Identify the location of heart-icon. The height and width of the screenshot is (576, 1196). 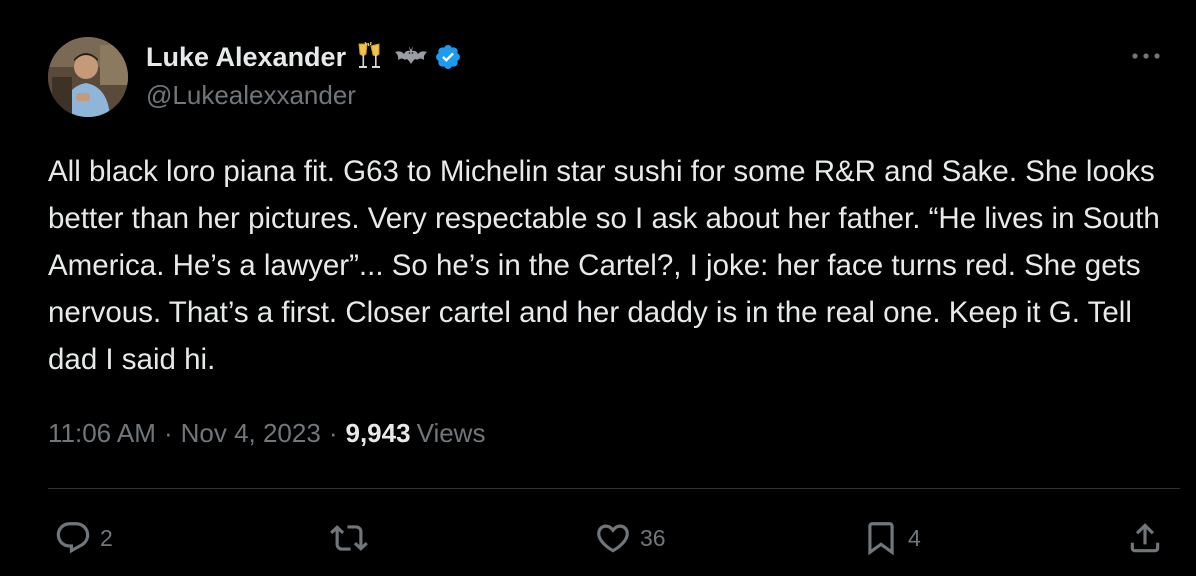
(613, 538).